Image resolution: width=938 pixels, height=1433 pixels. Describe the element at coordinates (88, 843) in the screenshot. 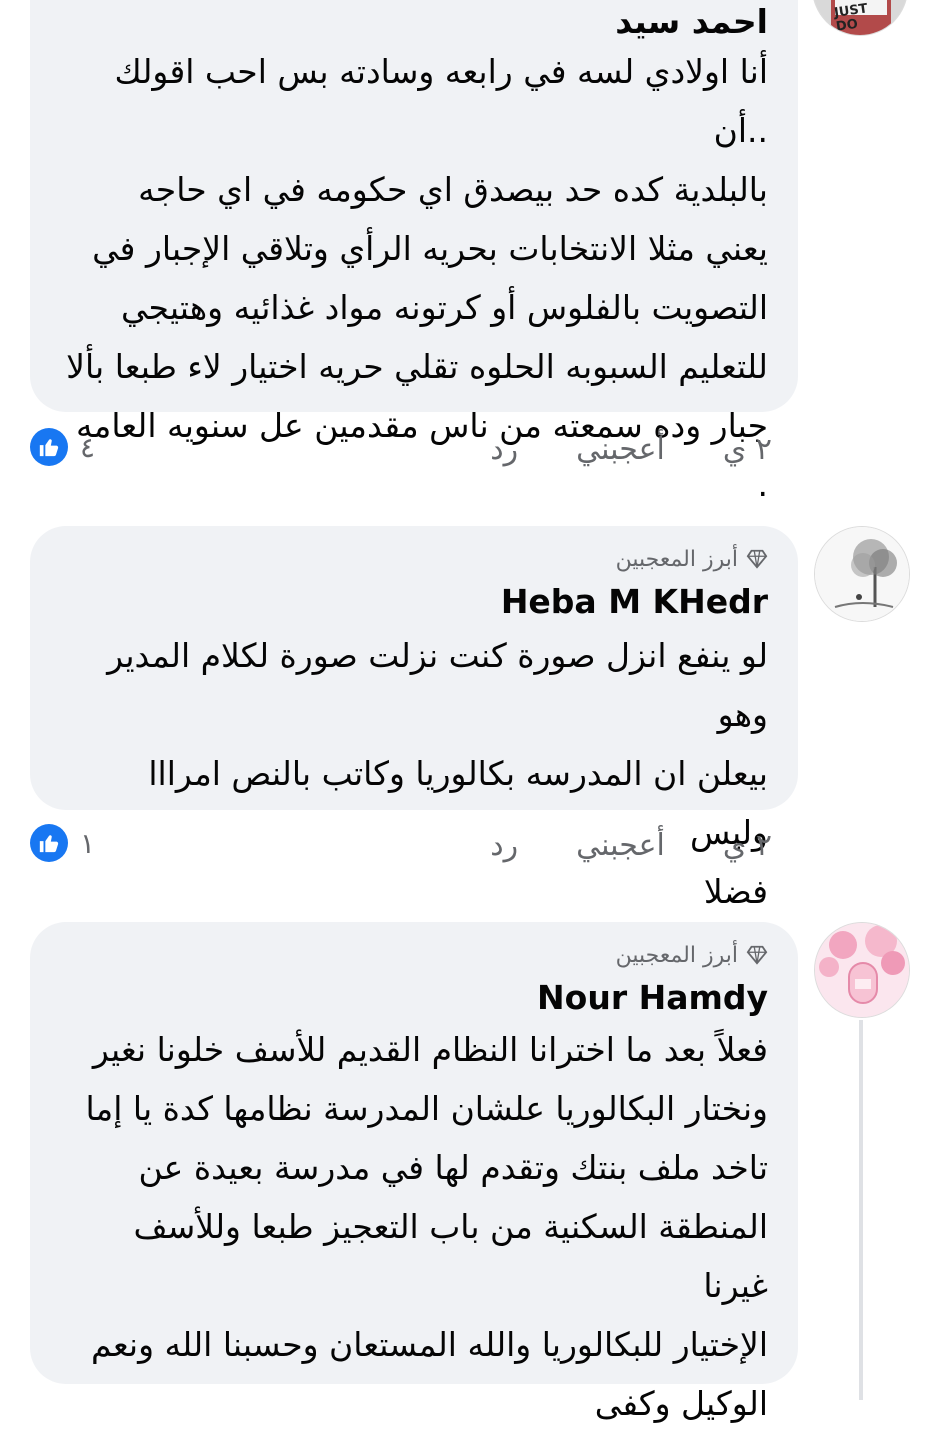

I see `reaction-count: ١` at that location.